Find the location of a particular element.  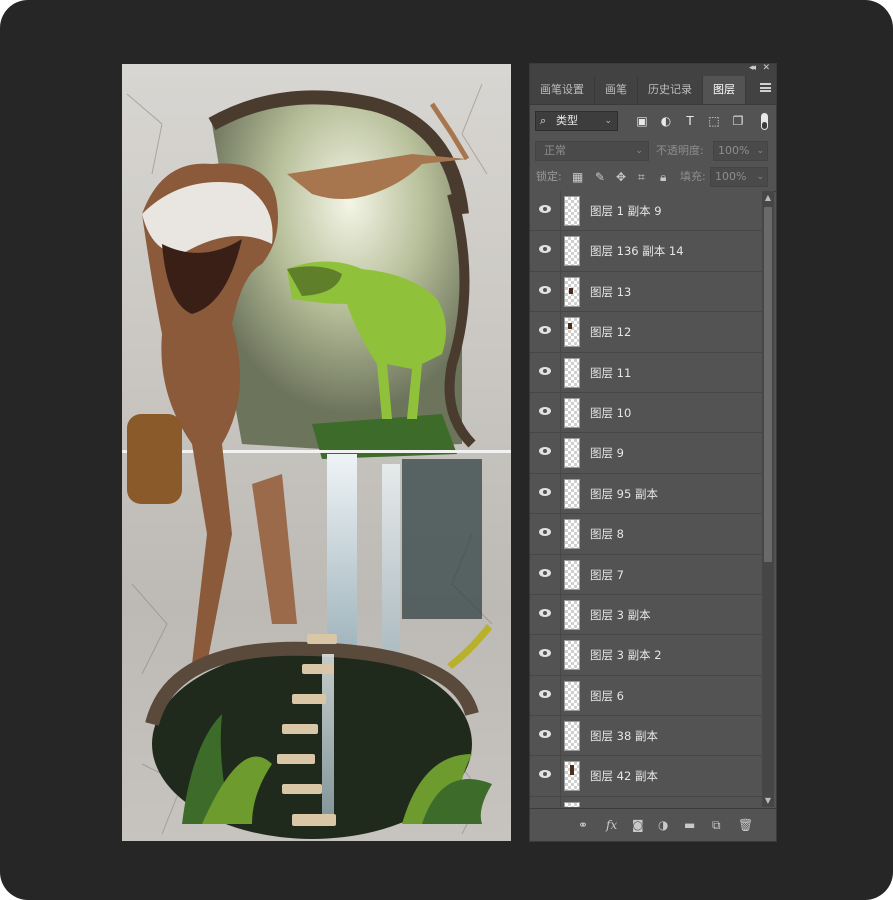

layer-name: 图层 3 副本 2 is located at coordinates (626, 655).